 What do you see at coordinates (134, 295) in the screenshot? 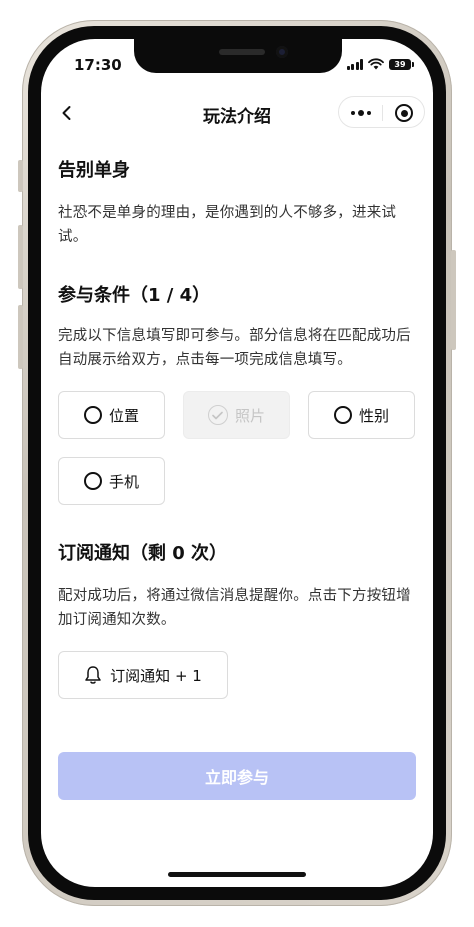
I see `conditions-title: 参与条件（1 / 4）` at bounding box center [134, 295].